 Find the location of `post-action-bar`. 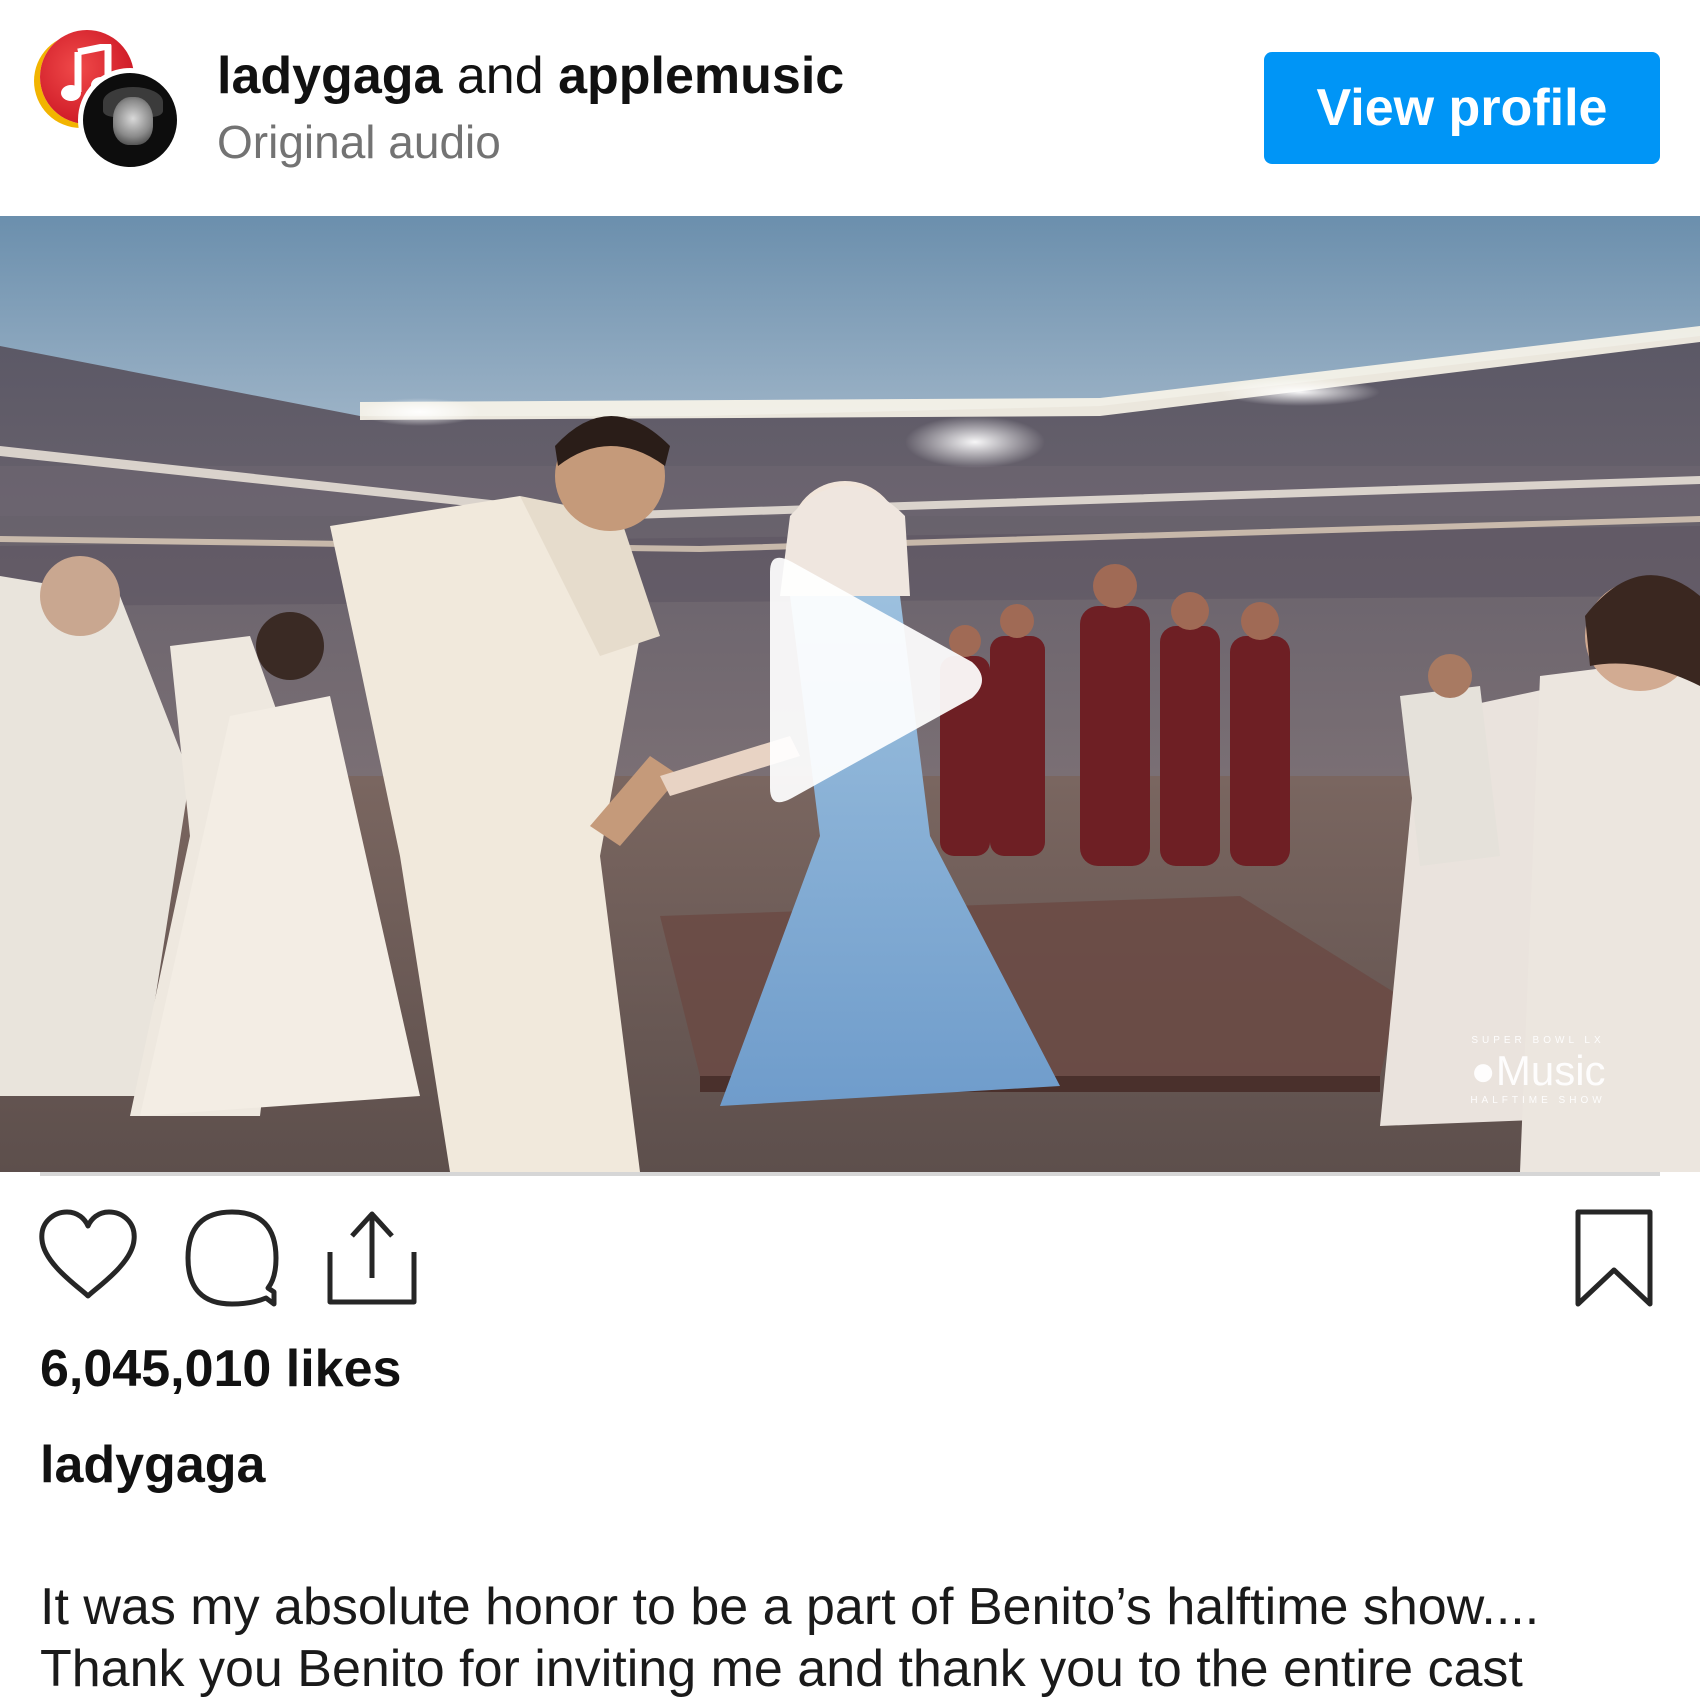

post-action-bar is located at coordinates (850, 1260).